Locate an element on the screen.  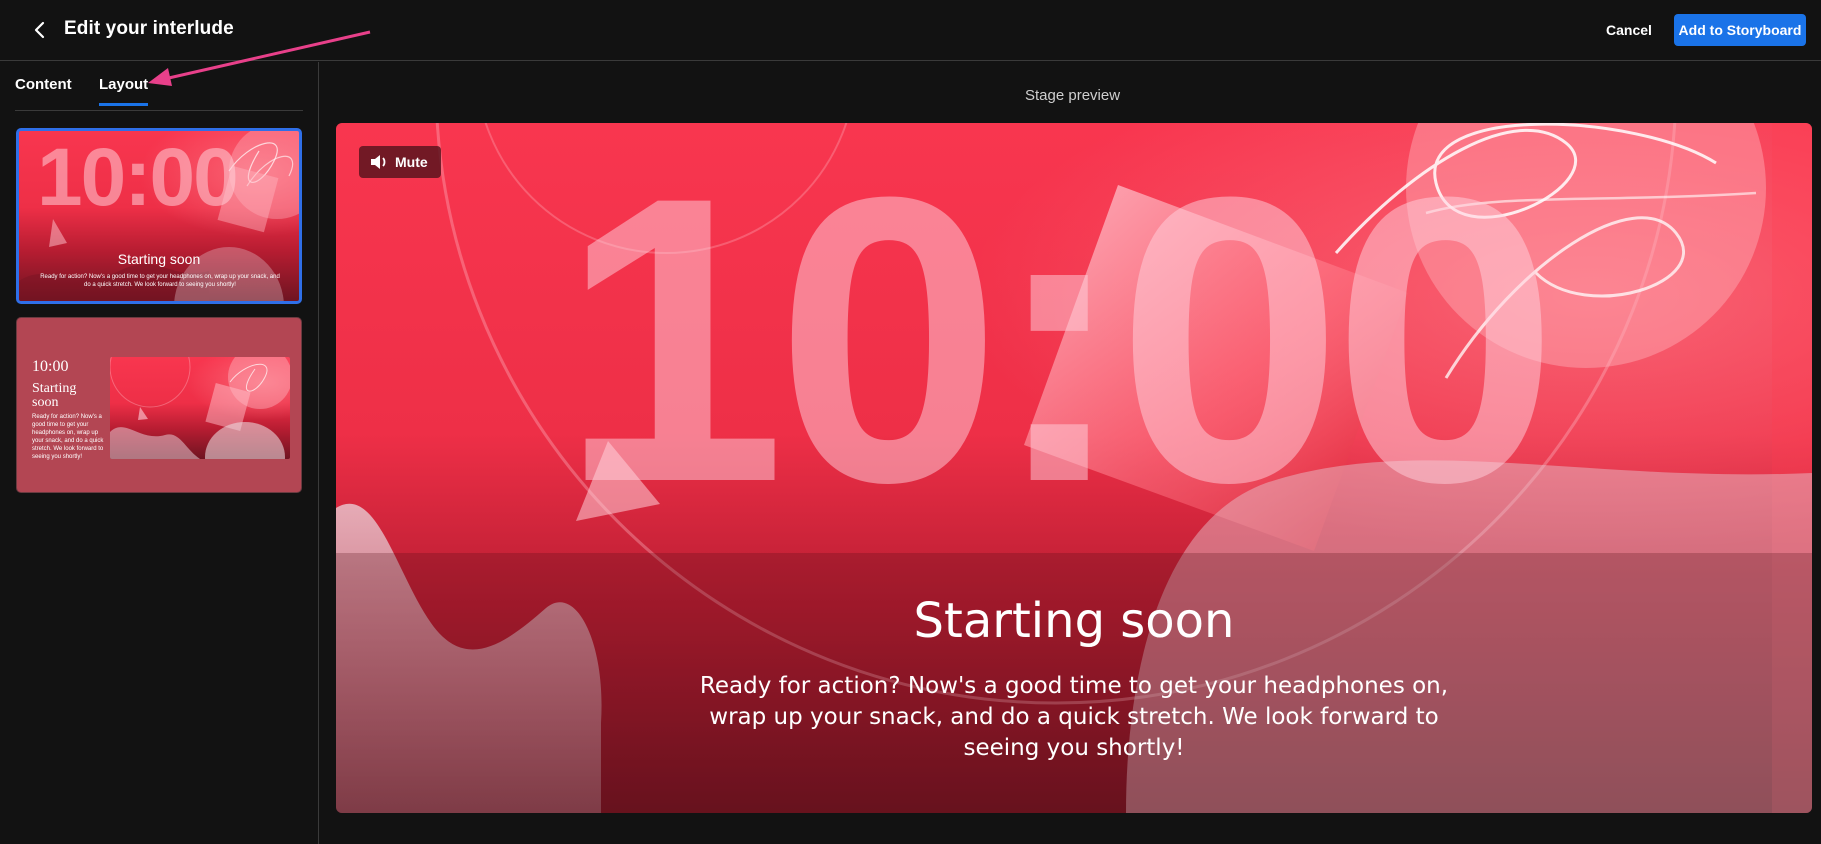
chevron-left-icon is located at coordinates (39, 30).